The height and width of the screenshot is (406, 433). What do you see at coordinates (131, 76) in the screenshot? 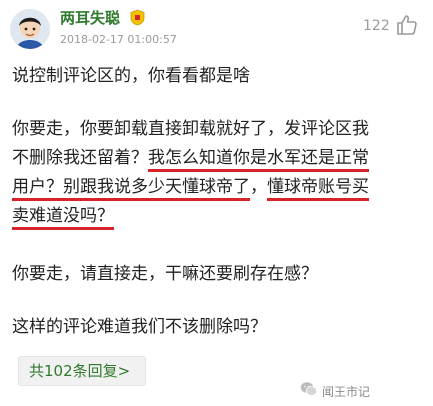
I see `comment-paragraph-1: 说控制评论区的，你看看都是啥` at bounding box center [131, 76].